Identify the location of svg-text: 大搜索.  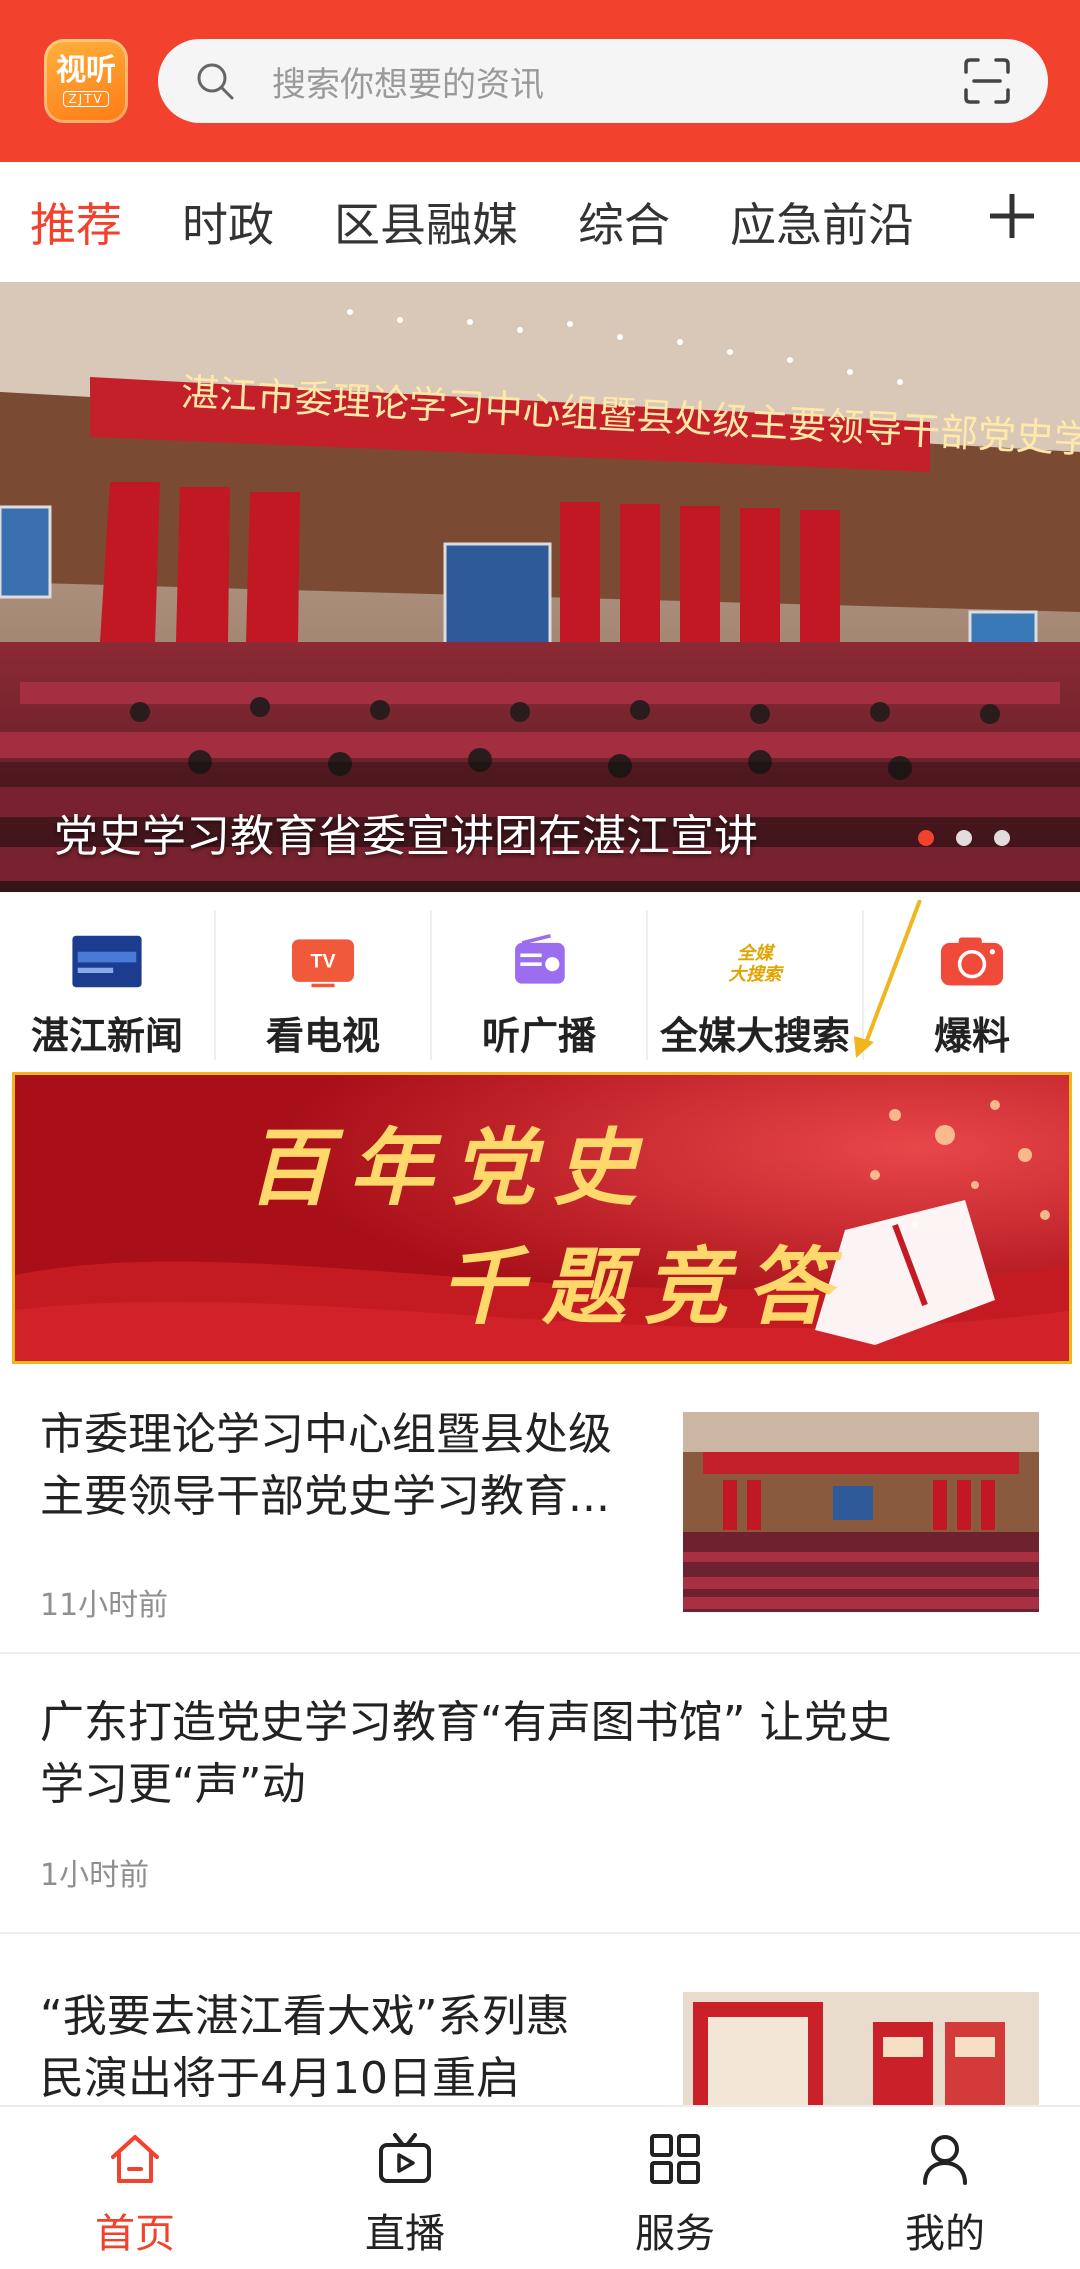
(756, 974).